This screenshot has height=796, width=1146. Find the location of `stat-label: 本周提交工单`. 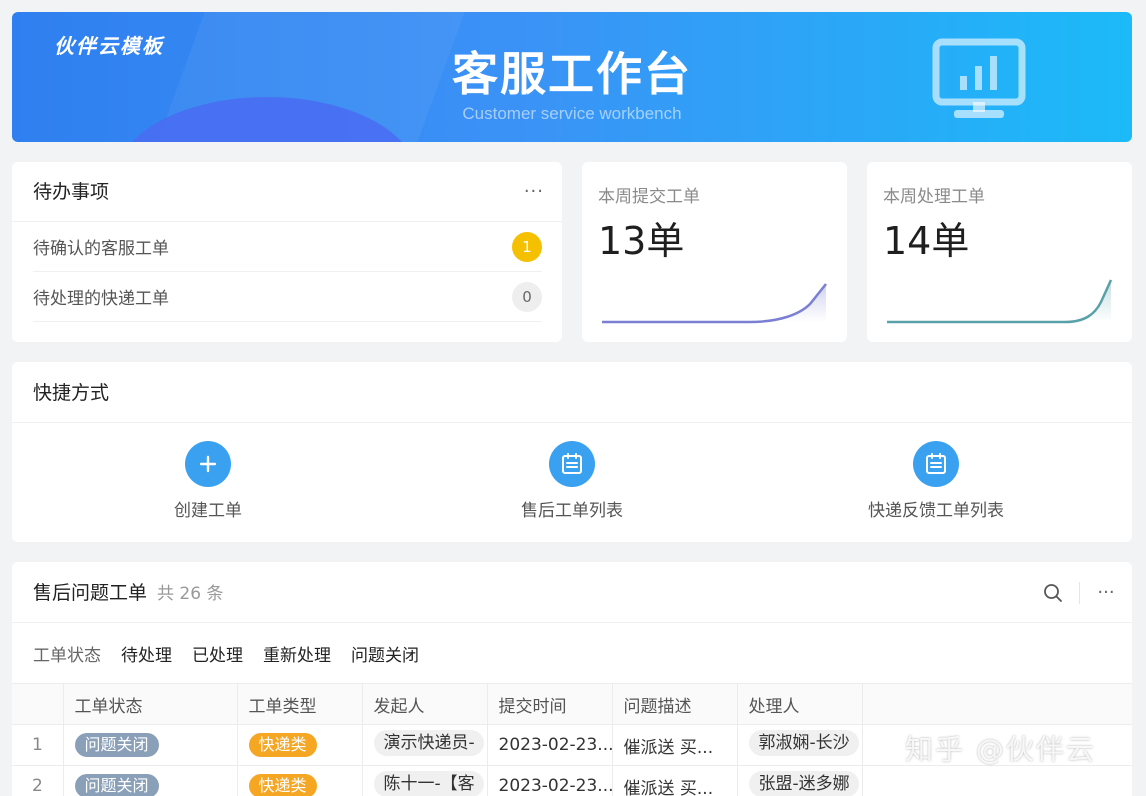

stat-label: 本周提交工单 is located at coordinates (649, 197).